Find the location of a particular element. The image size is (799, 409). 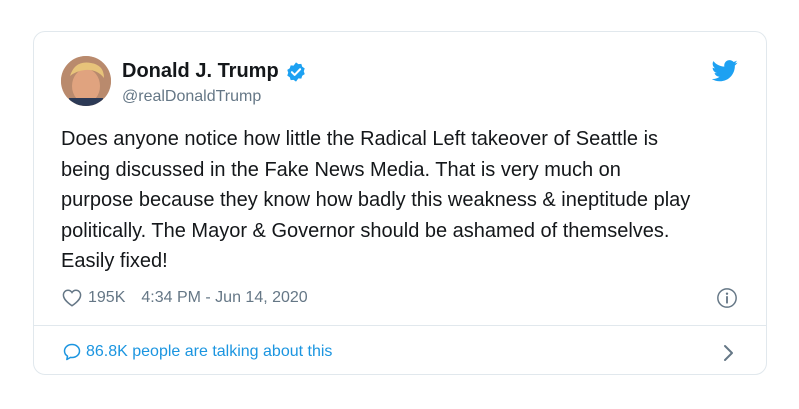

author-name: Donald J. Trump is located at coordinates (200, 71).